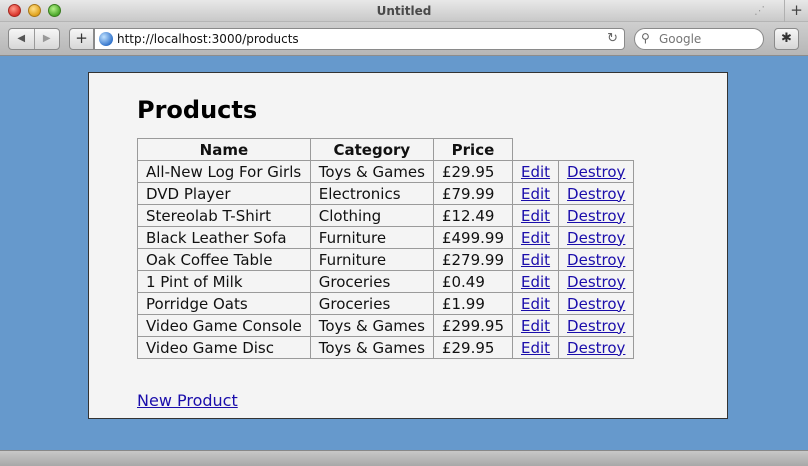  Describe the element at coordinates (106, 39) in the screenshot. I see `globe-icon` at that location.